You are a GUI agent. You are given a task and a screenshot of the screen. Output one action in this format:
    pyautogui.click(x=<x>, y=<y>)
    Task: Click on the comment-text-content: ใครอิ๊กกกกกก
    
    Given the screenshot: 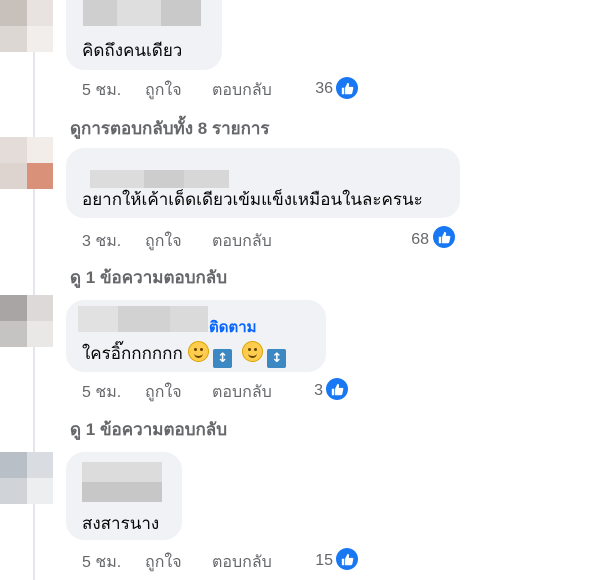 What is the action you would take?
    pyautogui.click(x=132, y=353)
    